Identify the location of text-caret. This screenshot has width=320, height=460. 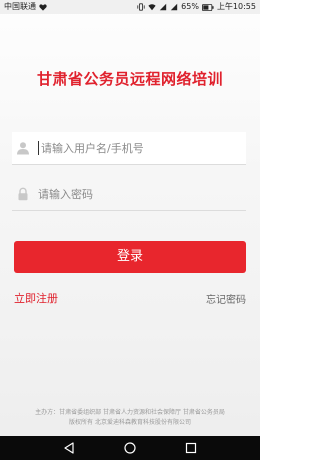
(38, 148).